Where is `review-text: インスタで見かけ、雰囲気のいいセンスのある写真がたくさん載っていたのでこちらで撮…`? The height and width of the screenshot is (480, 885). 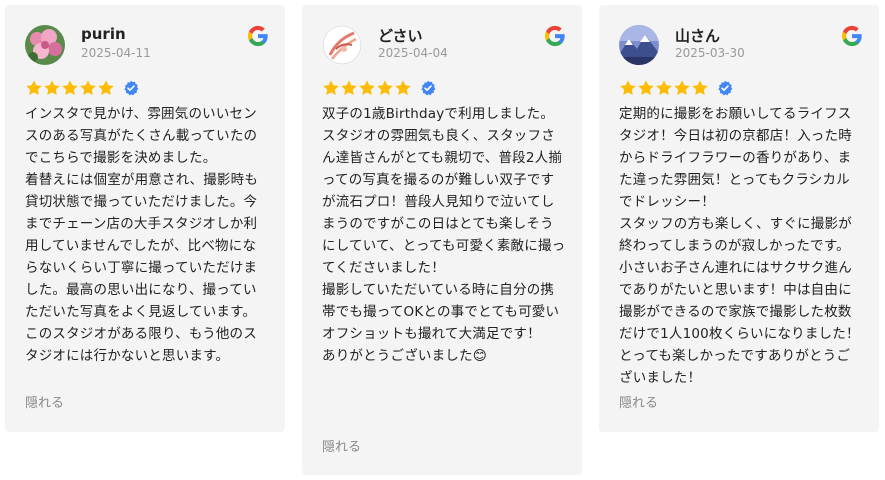
review-text: インスタで見かけ、雰囲気のいいセンスのある写真がたくさん載っていたのでこちらで撮… is located at coordinates (142, 235).